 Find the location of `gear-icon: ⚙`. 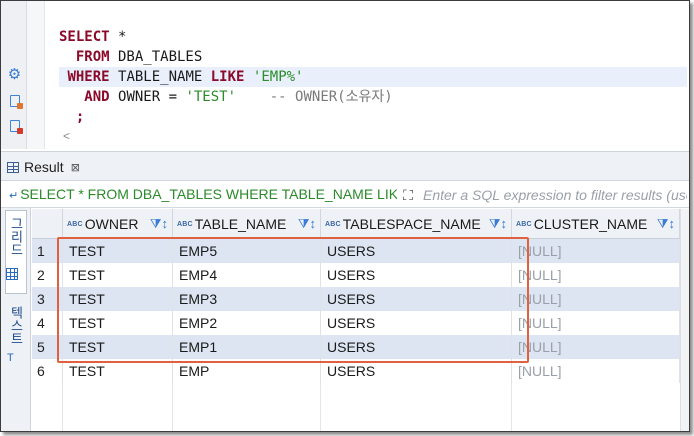

gear-icon: ⚙ is located at coordinates (14, 74).